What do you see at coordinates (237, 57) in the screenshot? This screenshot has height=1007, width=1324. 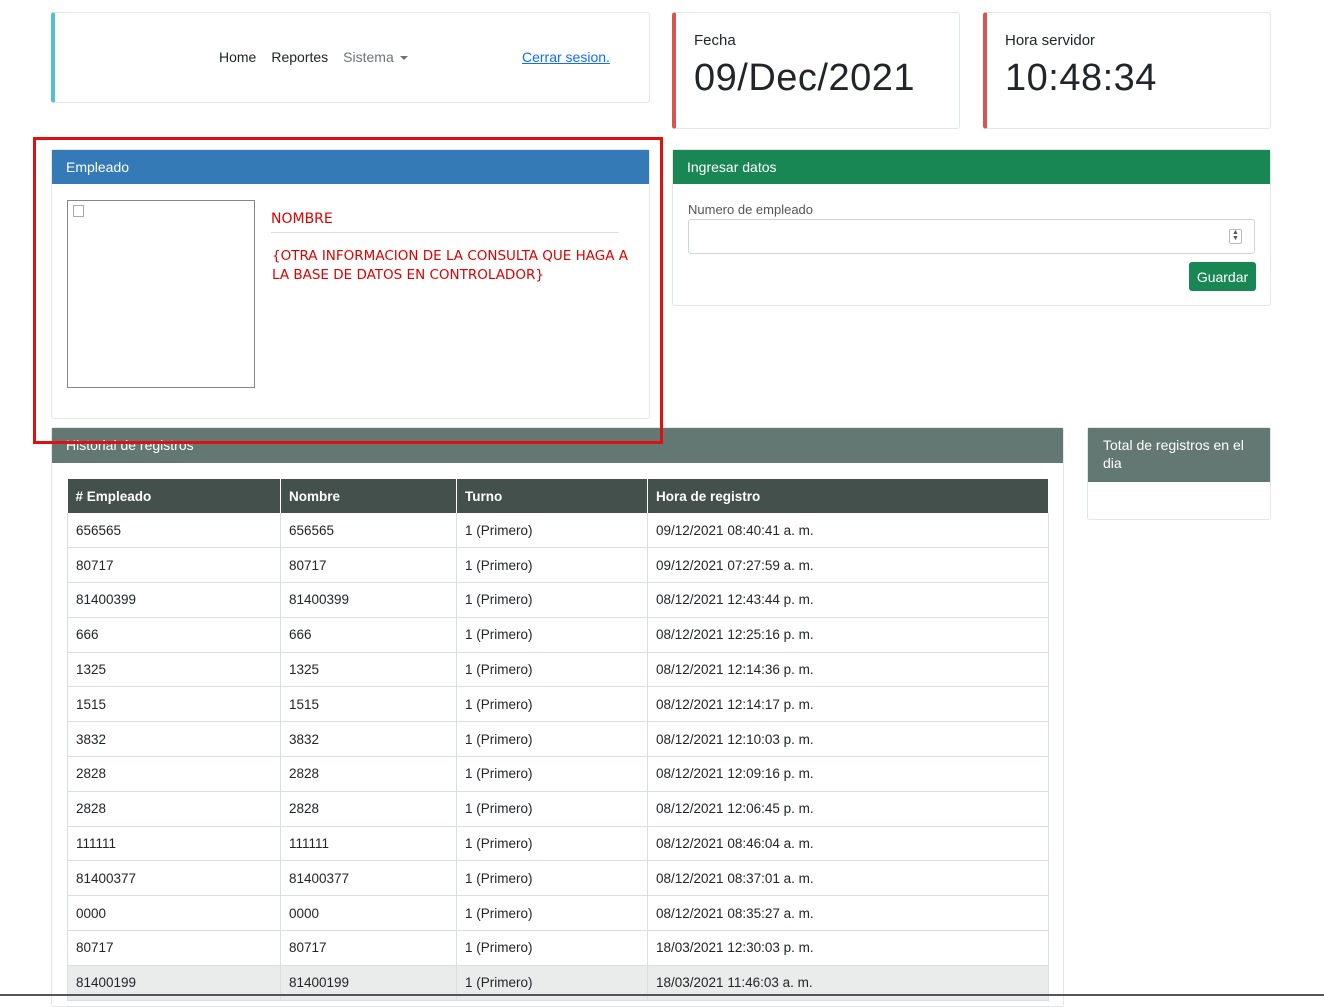 I see `nav-home: Home` at bounding box center [237, 57].